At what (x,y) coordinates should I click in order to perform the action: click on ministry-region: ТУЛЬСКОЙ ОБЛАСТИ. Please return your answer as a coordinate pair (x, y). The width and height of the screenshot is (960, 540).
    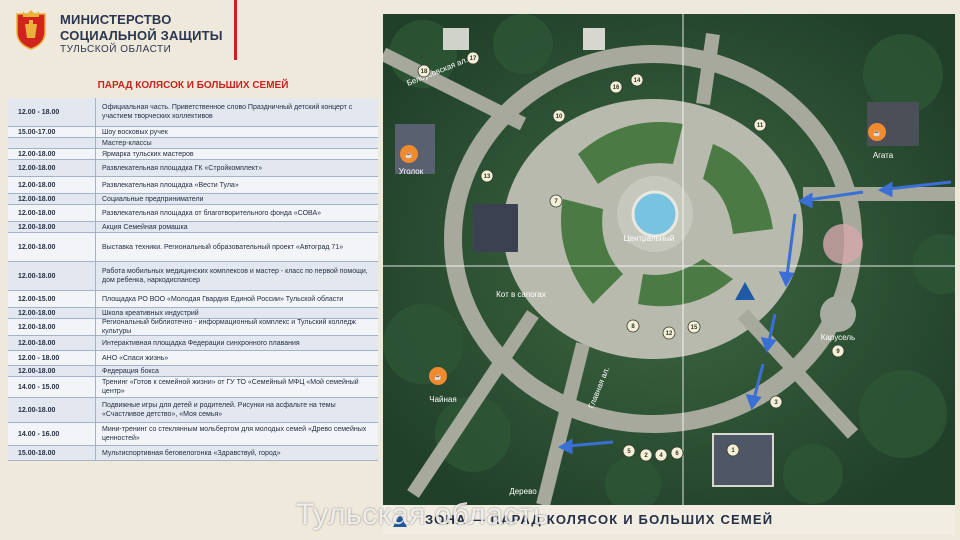
    Looking at the image, I should click on (116, 49).